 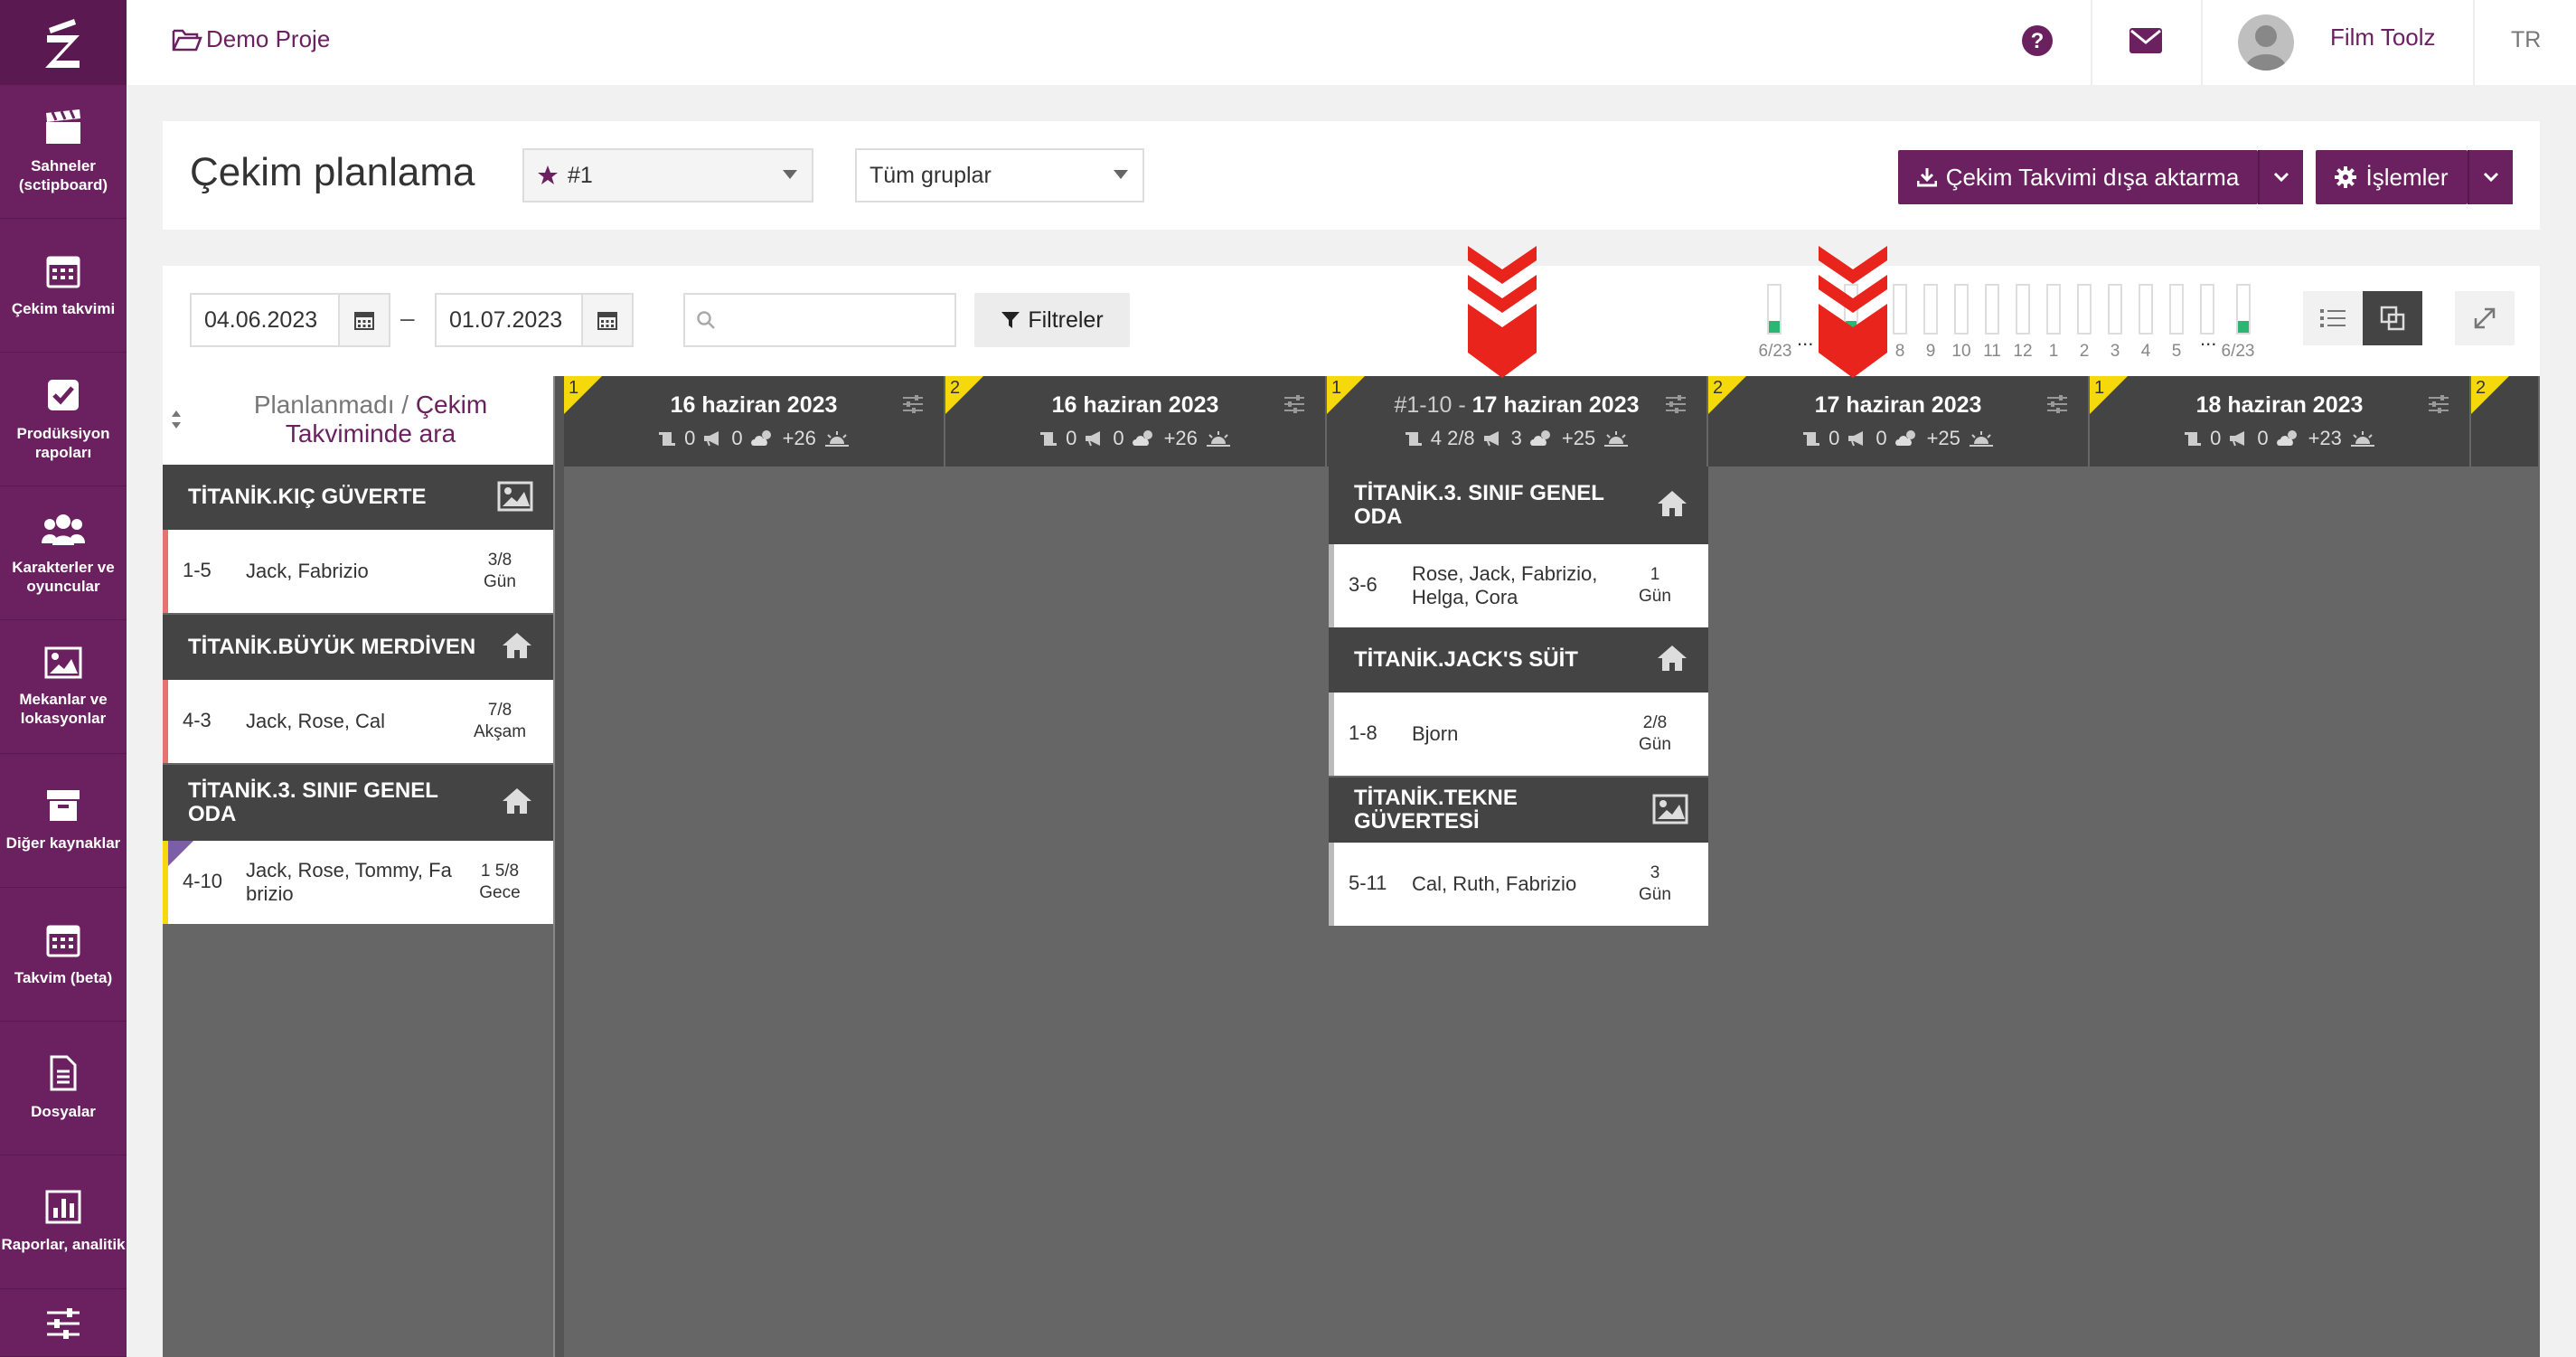 What do you see at coordinates (2280, 177) in the screenshot?
I see `export-dropdown-toggle` at bounding box center [2280, 177].